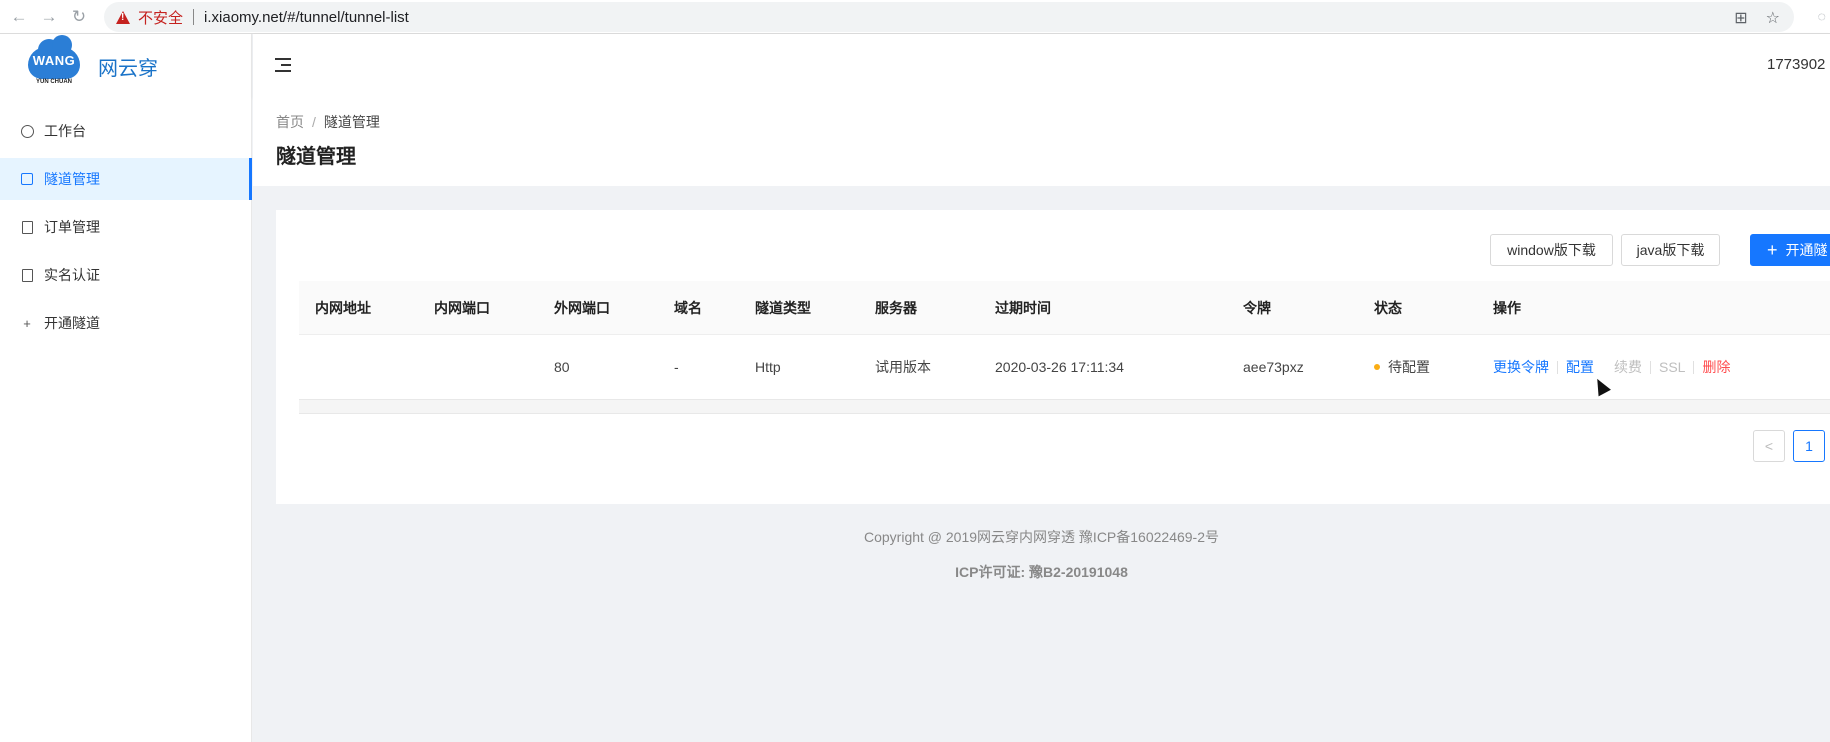 The width and height of the screenshot is (1830, 742). What do you see at coordinates (1377, 367) in the screenshot?
I see `status-dot-icon` at bounding box center [1377, 367].